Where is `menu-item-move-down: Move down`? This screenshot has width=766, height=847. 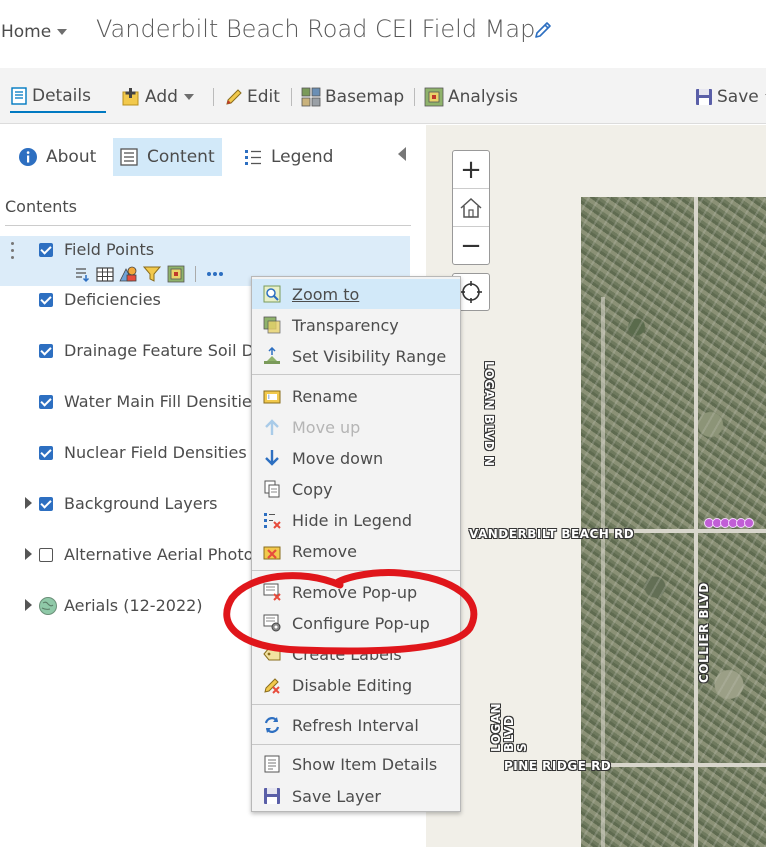
menu-item-move-down: Move down is located at coordinates (356, 458).